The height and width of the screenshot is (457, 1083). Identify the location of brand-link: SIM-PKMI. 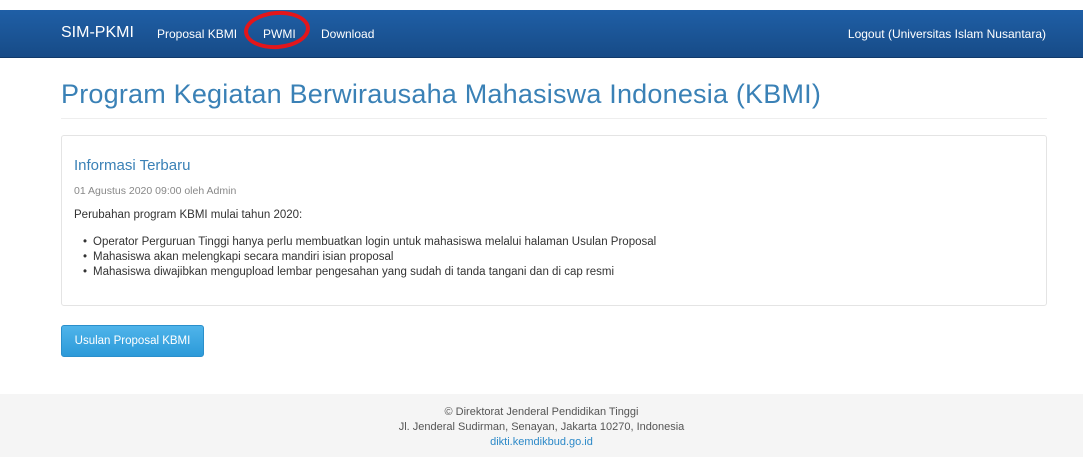
(97, 33).